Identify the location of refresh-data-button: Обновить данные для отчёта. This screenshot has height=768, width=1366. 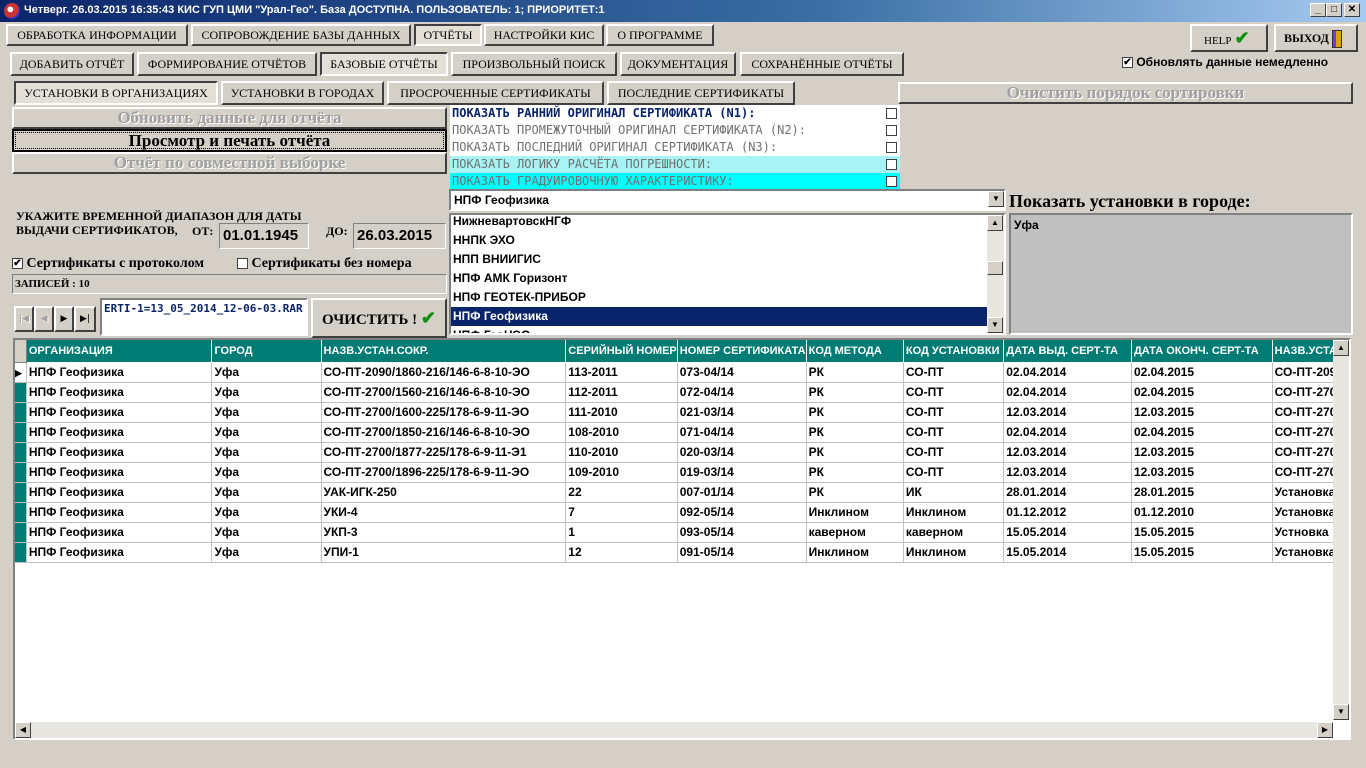
(229, 118).